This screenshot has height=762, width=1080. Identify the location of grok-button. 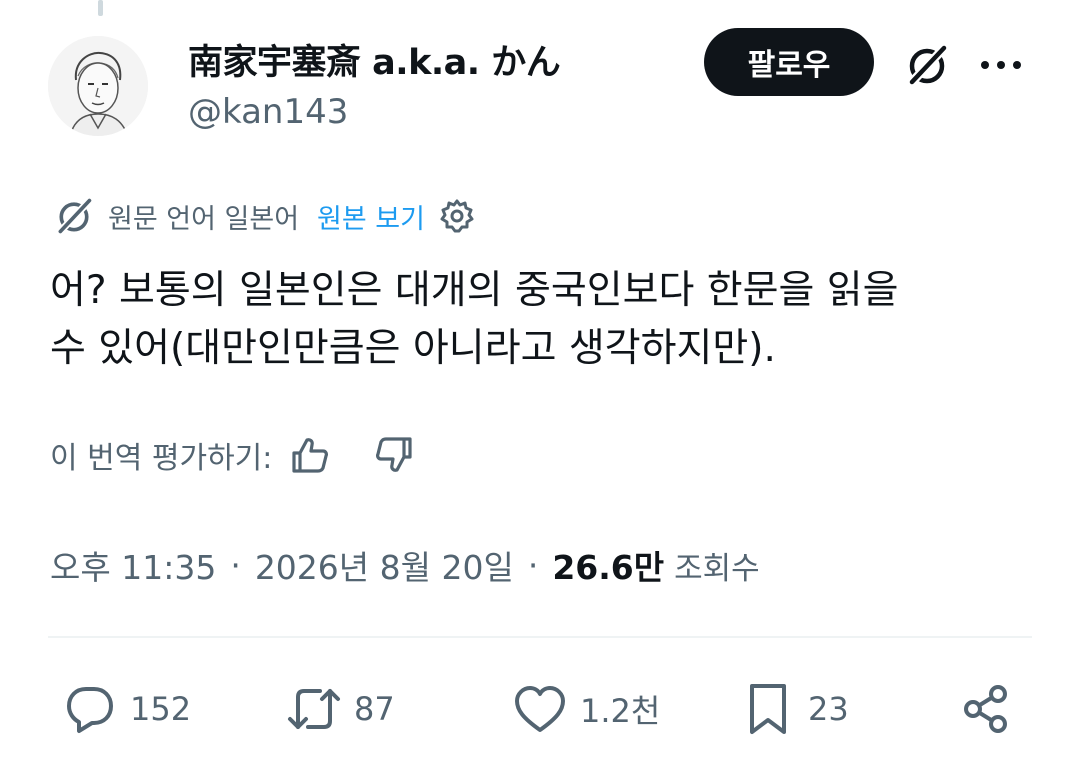
(927, 65).